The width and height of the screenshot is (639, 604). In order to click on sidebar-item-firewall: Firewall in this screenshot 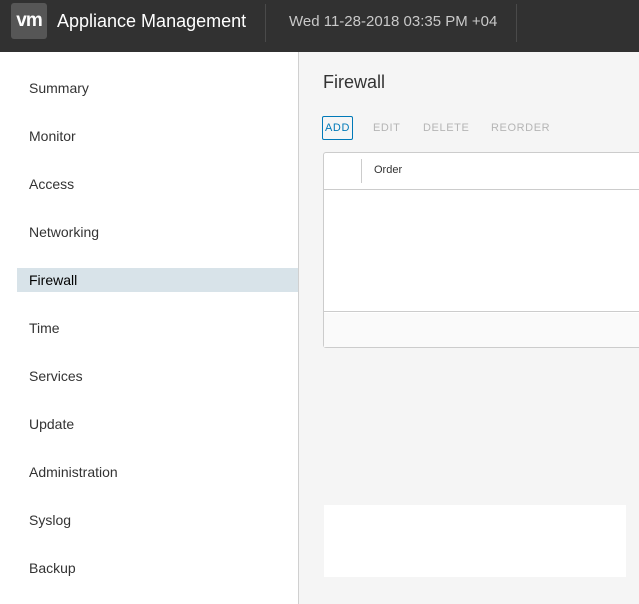, I will do `click(157, 280)`.